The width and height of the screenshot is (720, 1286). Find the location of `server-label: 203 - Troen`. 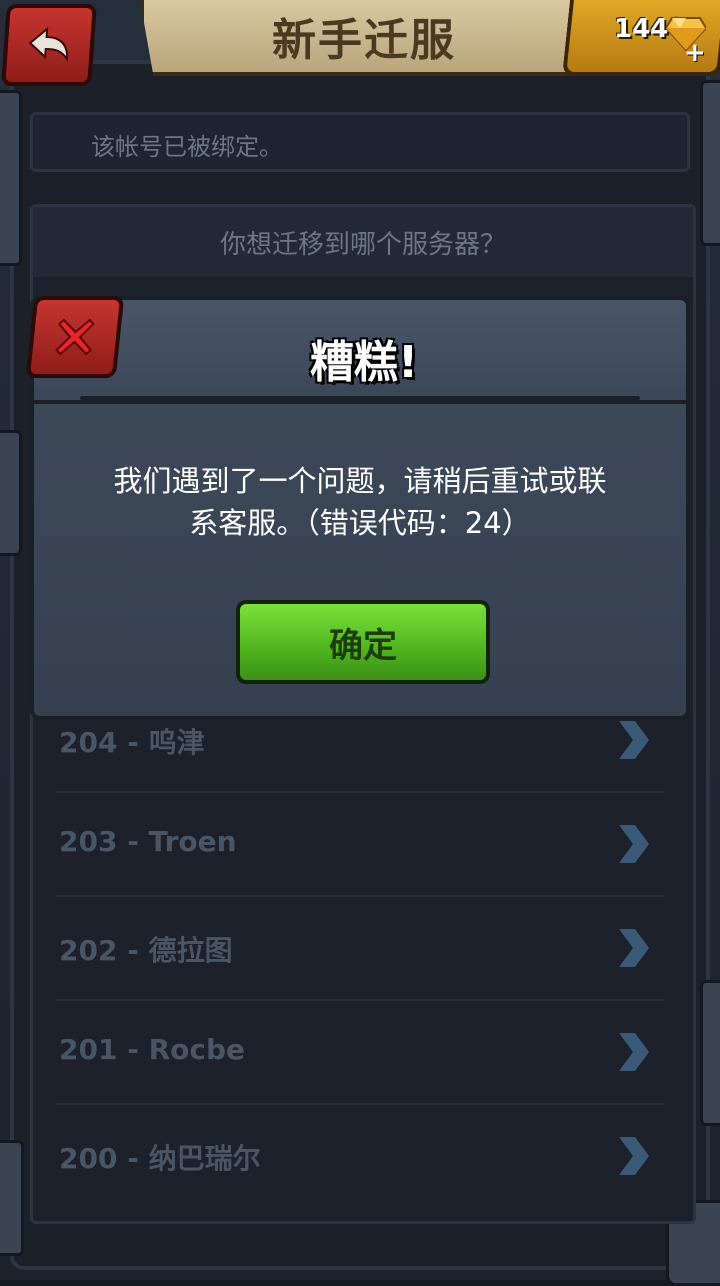

server-label: 203 - Troen is located at coordinates (148, 841).